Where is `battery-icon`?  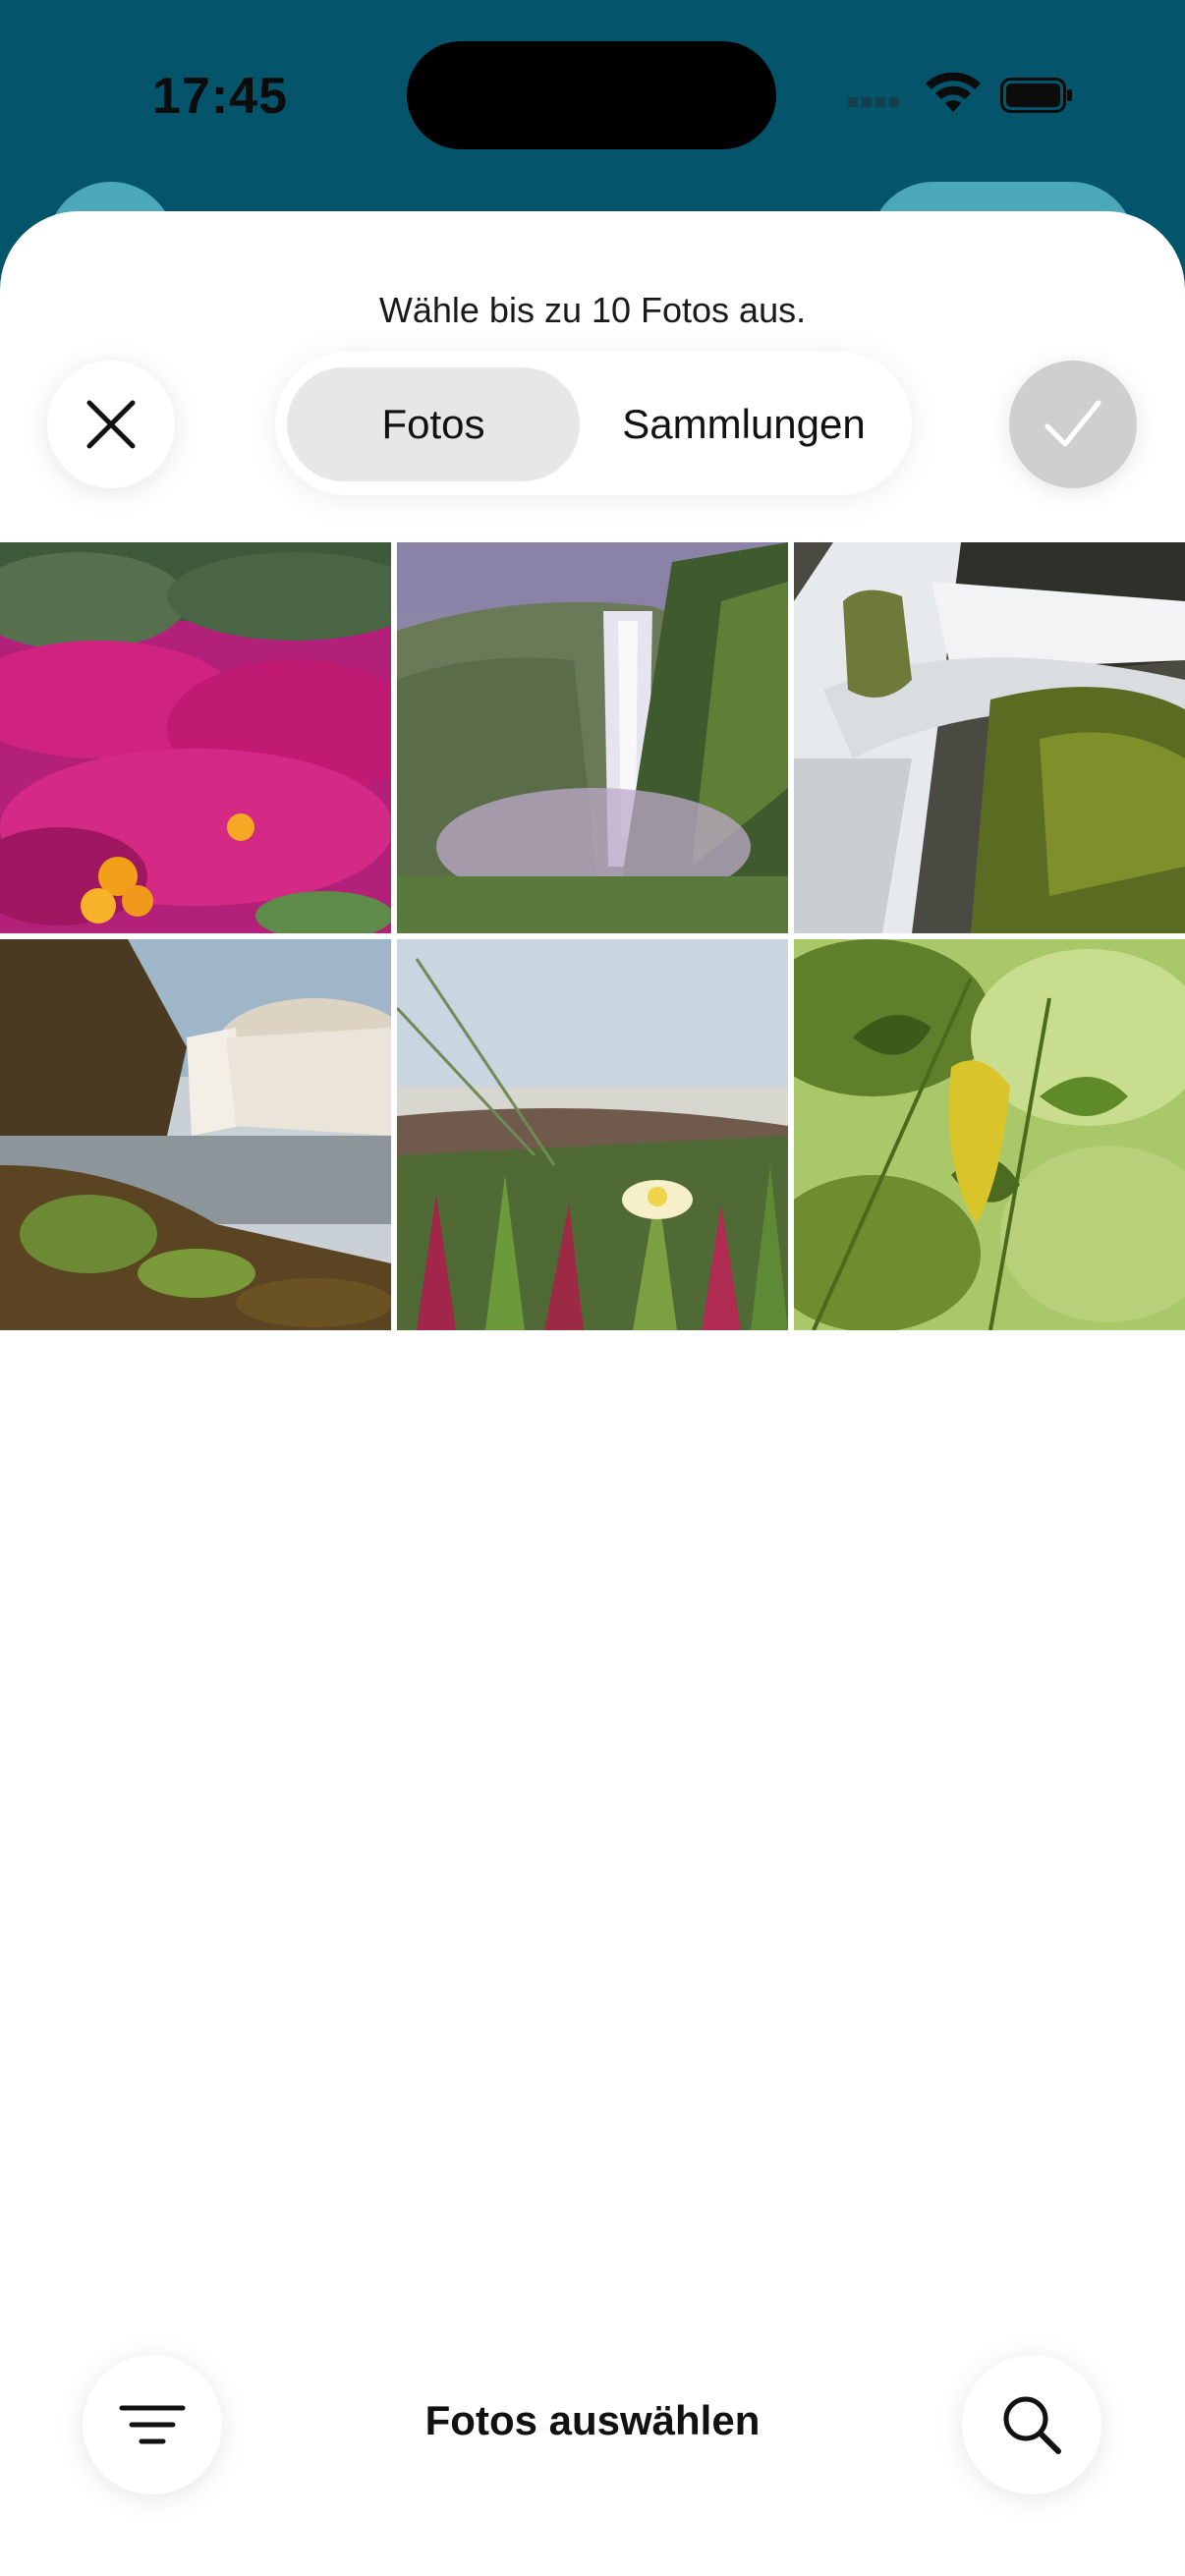 battery-icon is located at coordinates (1036, 95).